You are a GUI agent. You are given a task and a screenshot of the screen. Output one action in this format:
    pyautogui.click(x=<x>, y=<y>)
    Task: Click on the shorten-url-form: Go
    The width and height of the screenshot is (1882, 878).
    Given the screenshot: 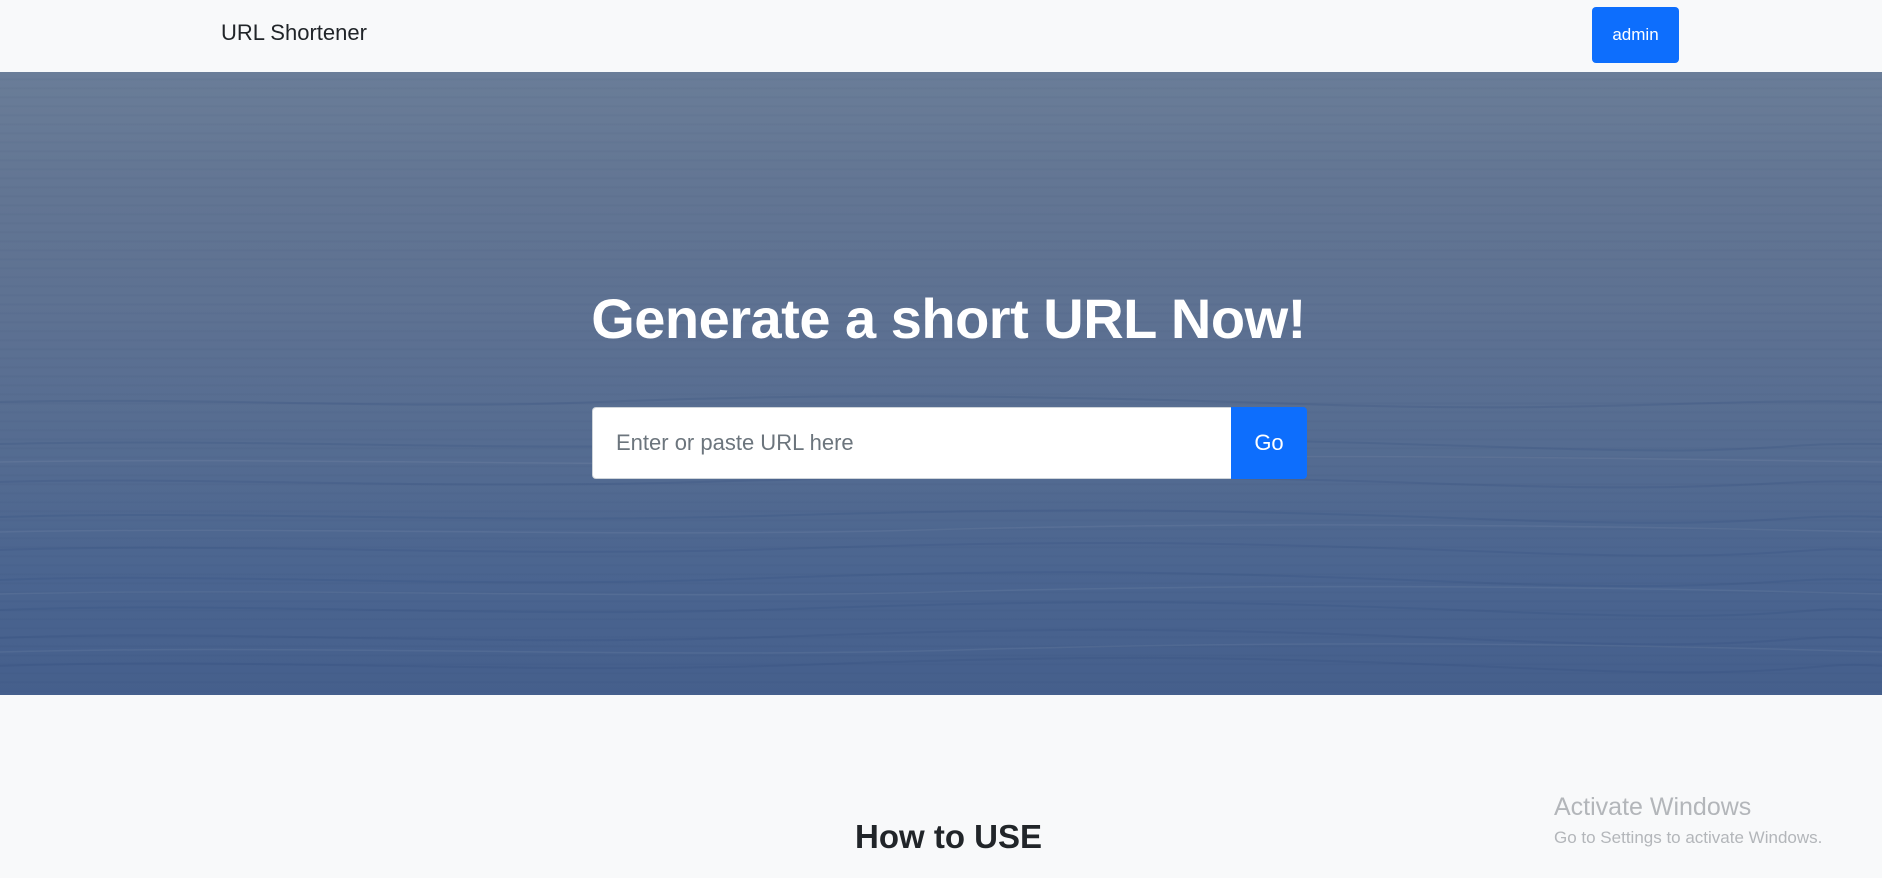 What is the action you would take?
    pyautogui.click(x=949, y=443)
    